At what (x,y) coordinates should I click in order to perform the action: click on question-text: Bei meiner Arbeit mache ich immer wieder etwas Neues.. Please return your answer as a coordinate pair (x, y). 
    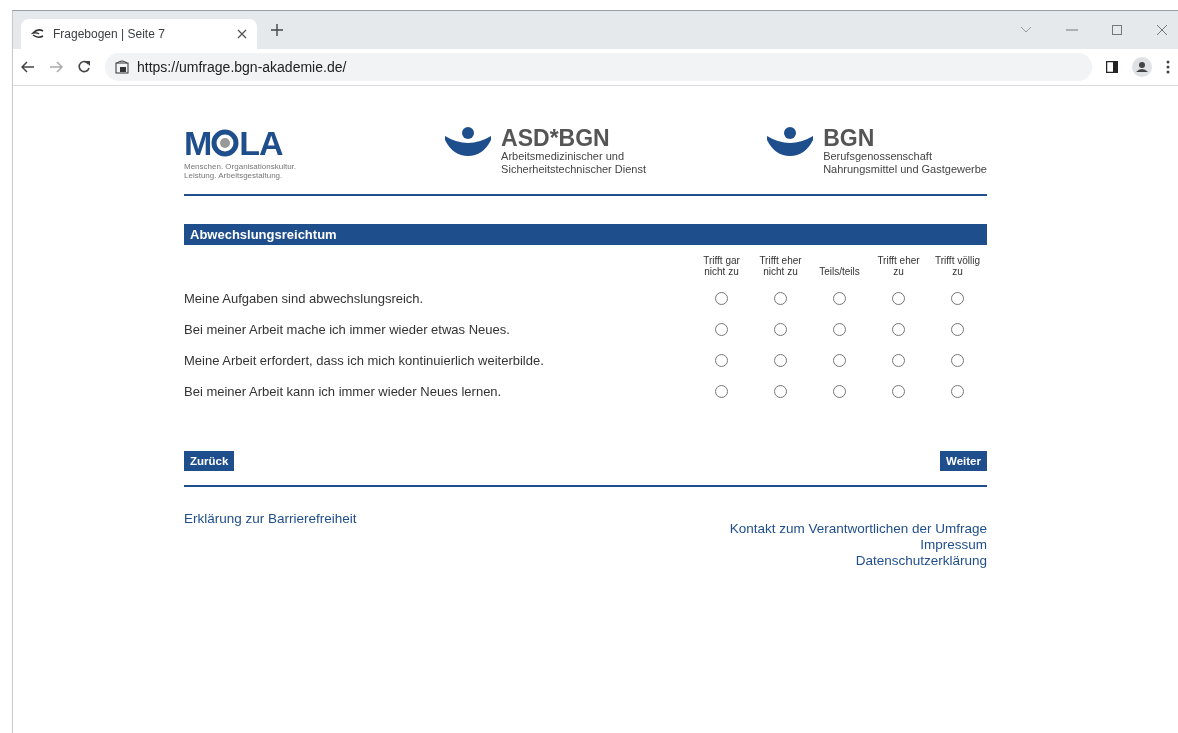
    Looking at the image, I should click on (347, 330).